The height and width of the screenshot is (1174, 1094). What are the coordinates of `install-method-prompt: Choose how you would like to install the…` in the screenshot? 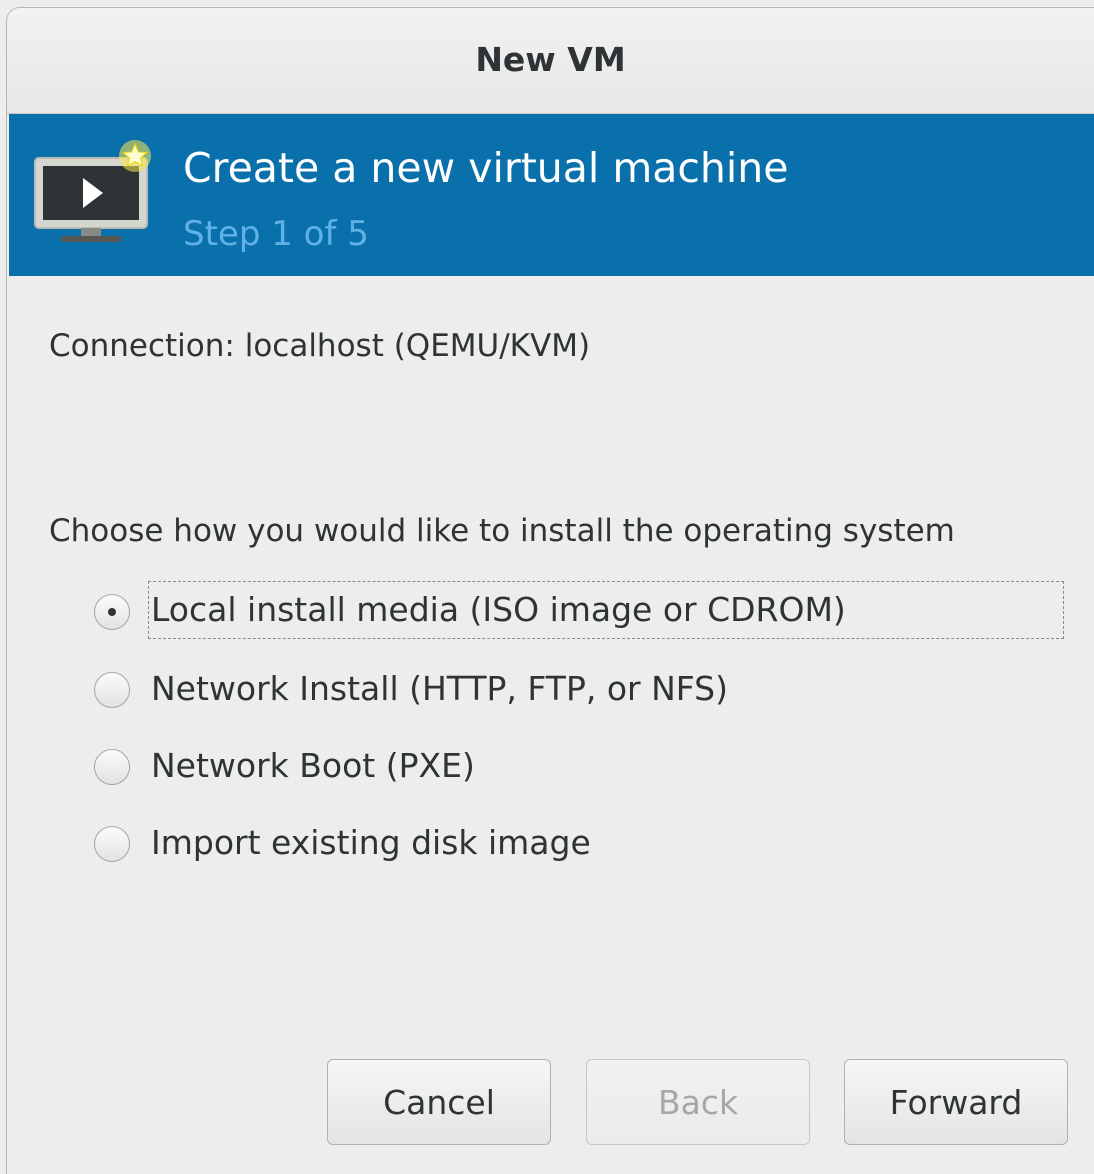 It's located at (502, 531).